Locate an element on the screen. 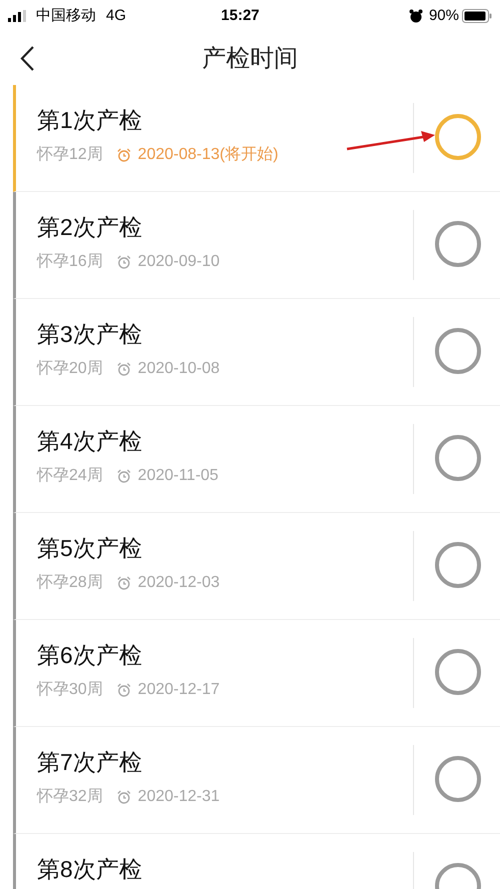  carrier-name: 中国移动 is located at coordinates (66, 16).